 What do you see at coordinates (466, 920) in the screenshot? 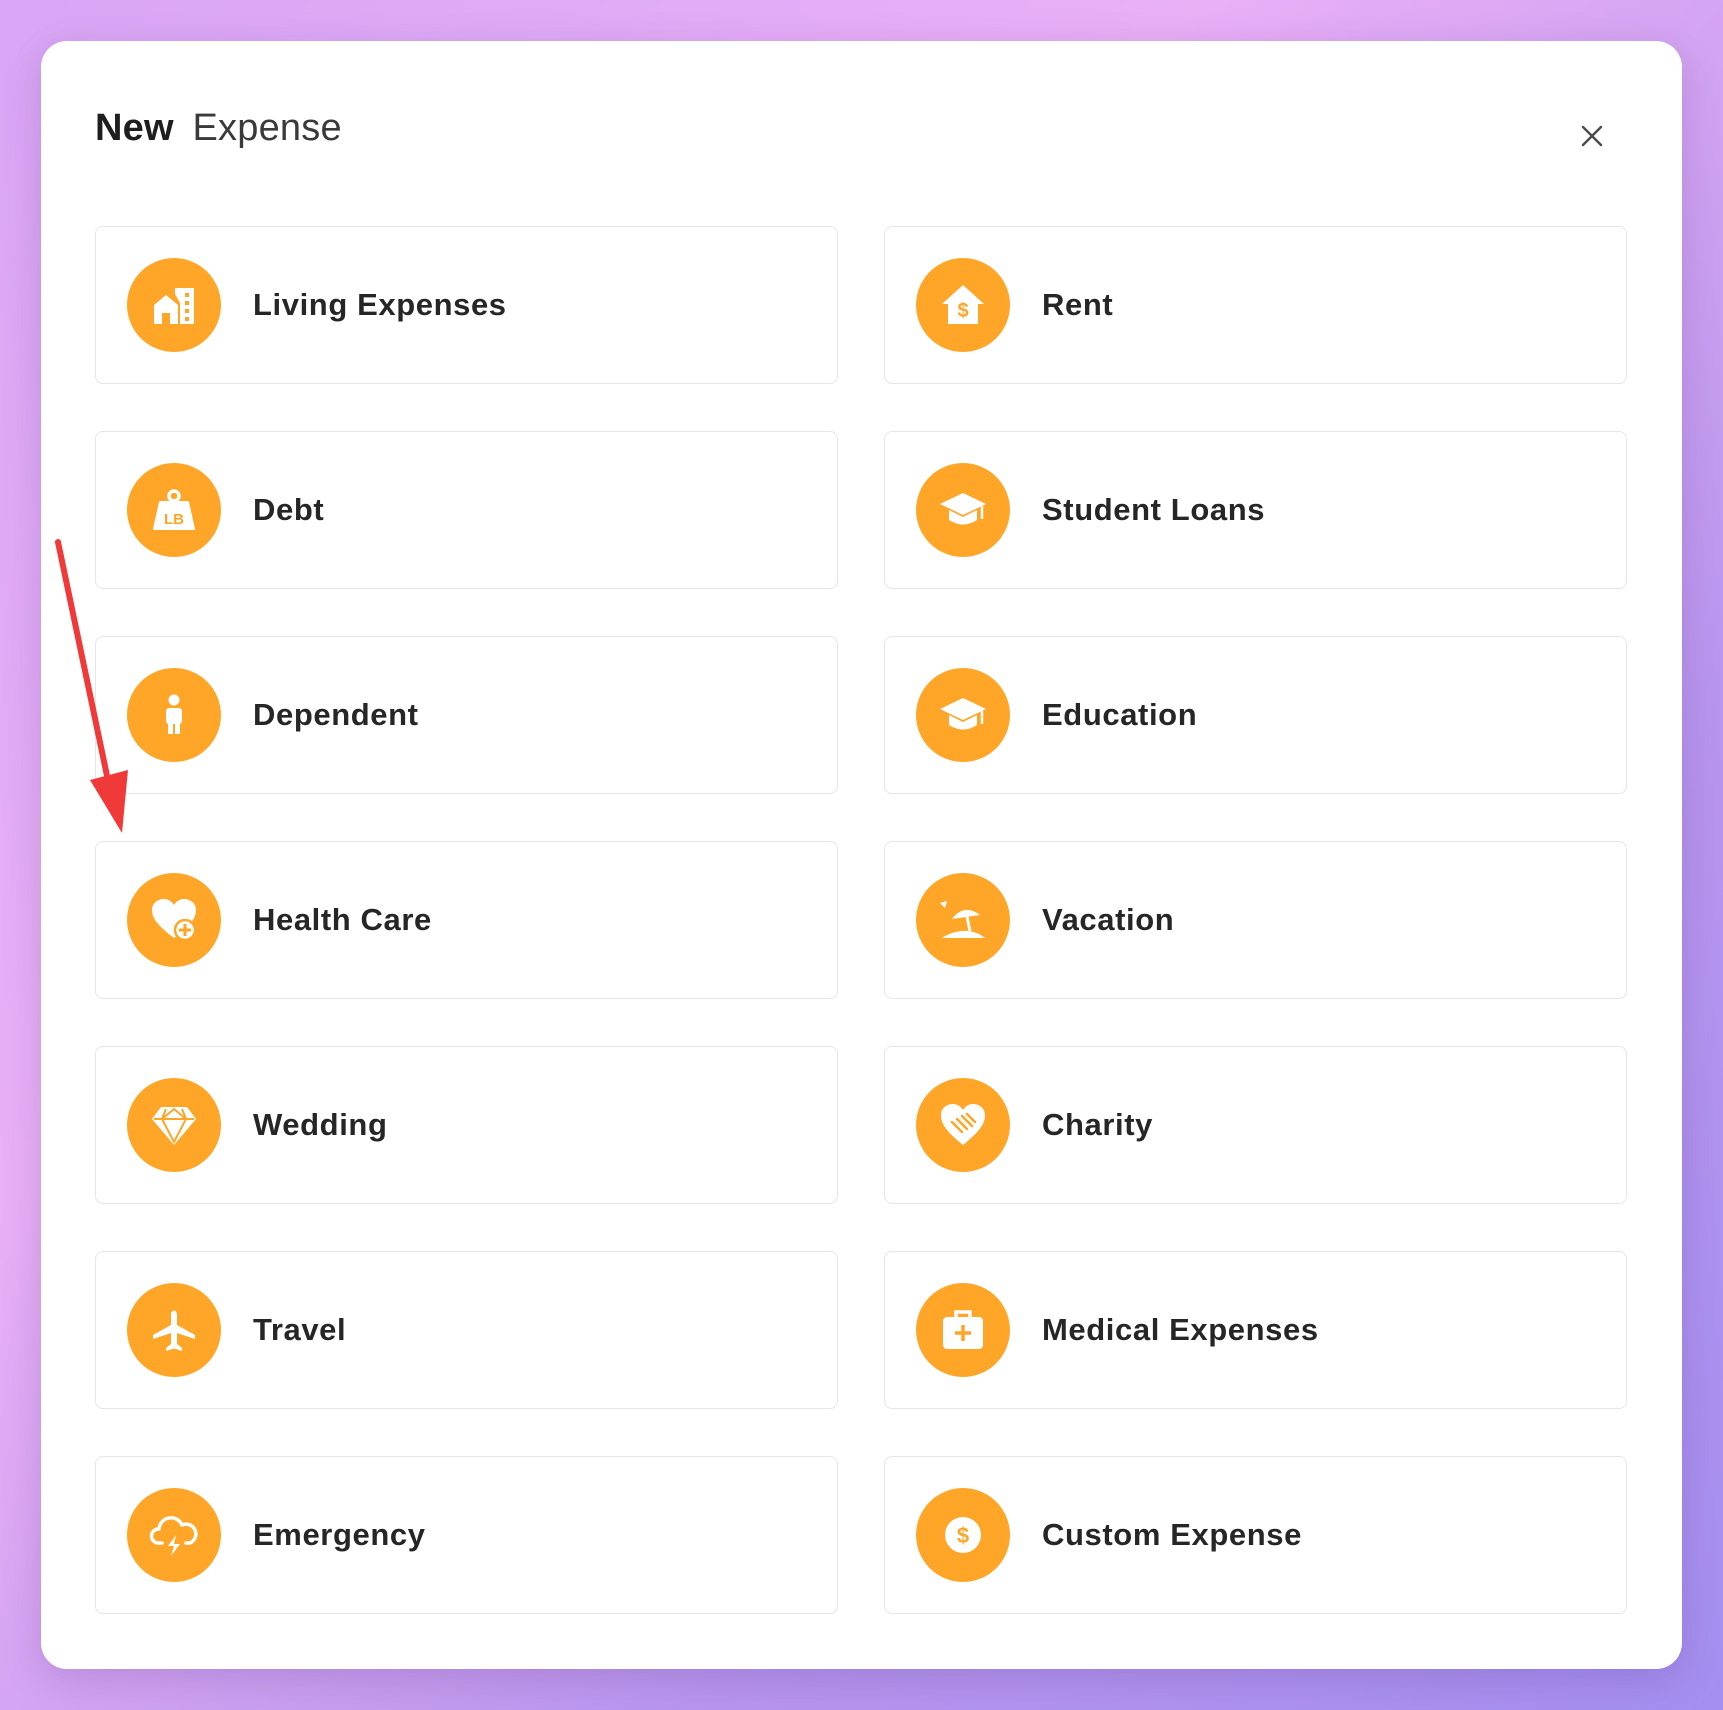
I see `category-card-health-care: Health Care` at bounding box center [466, 920].